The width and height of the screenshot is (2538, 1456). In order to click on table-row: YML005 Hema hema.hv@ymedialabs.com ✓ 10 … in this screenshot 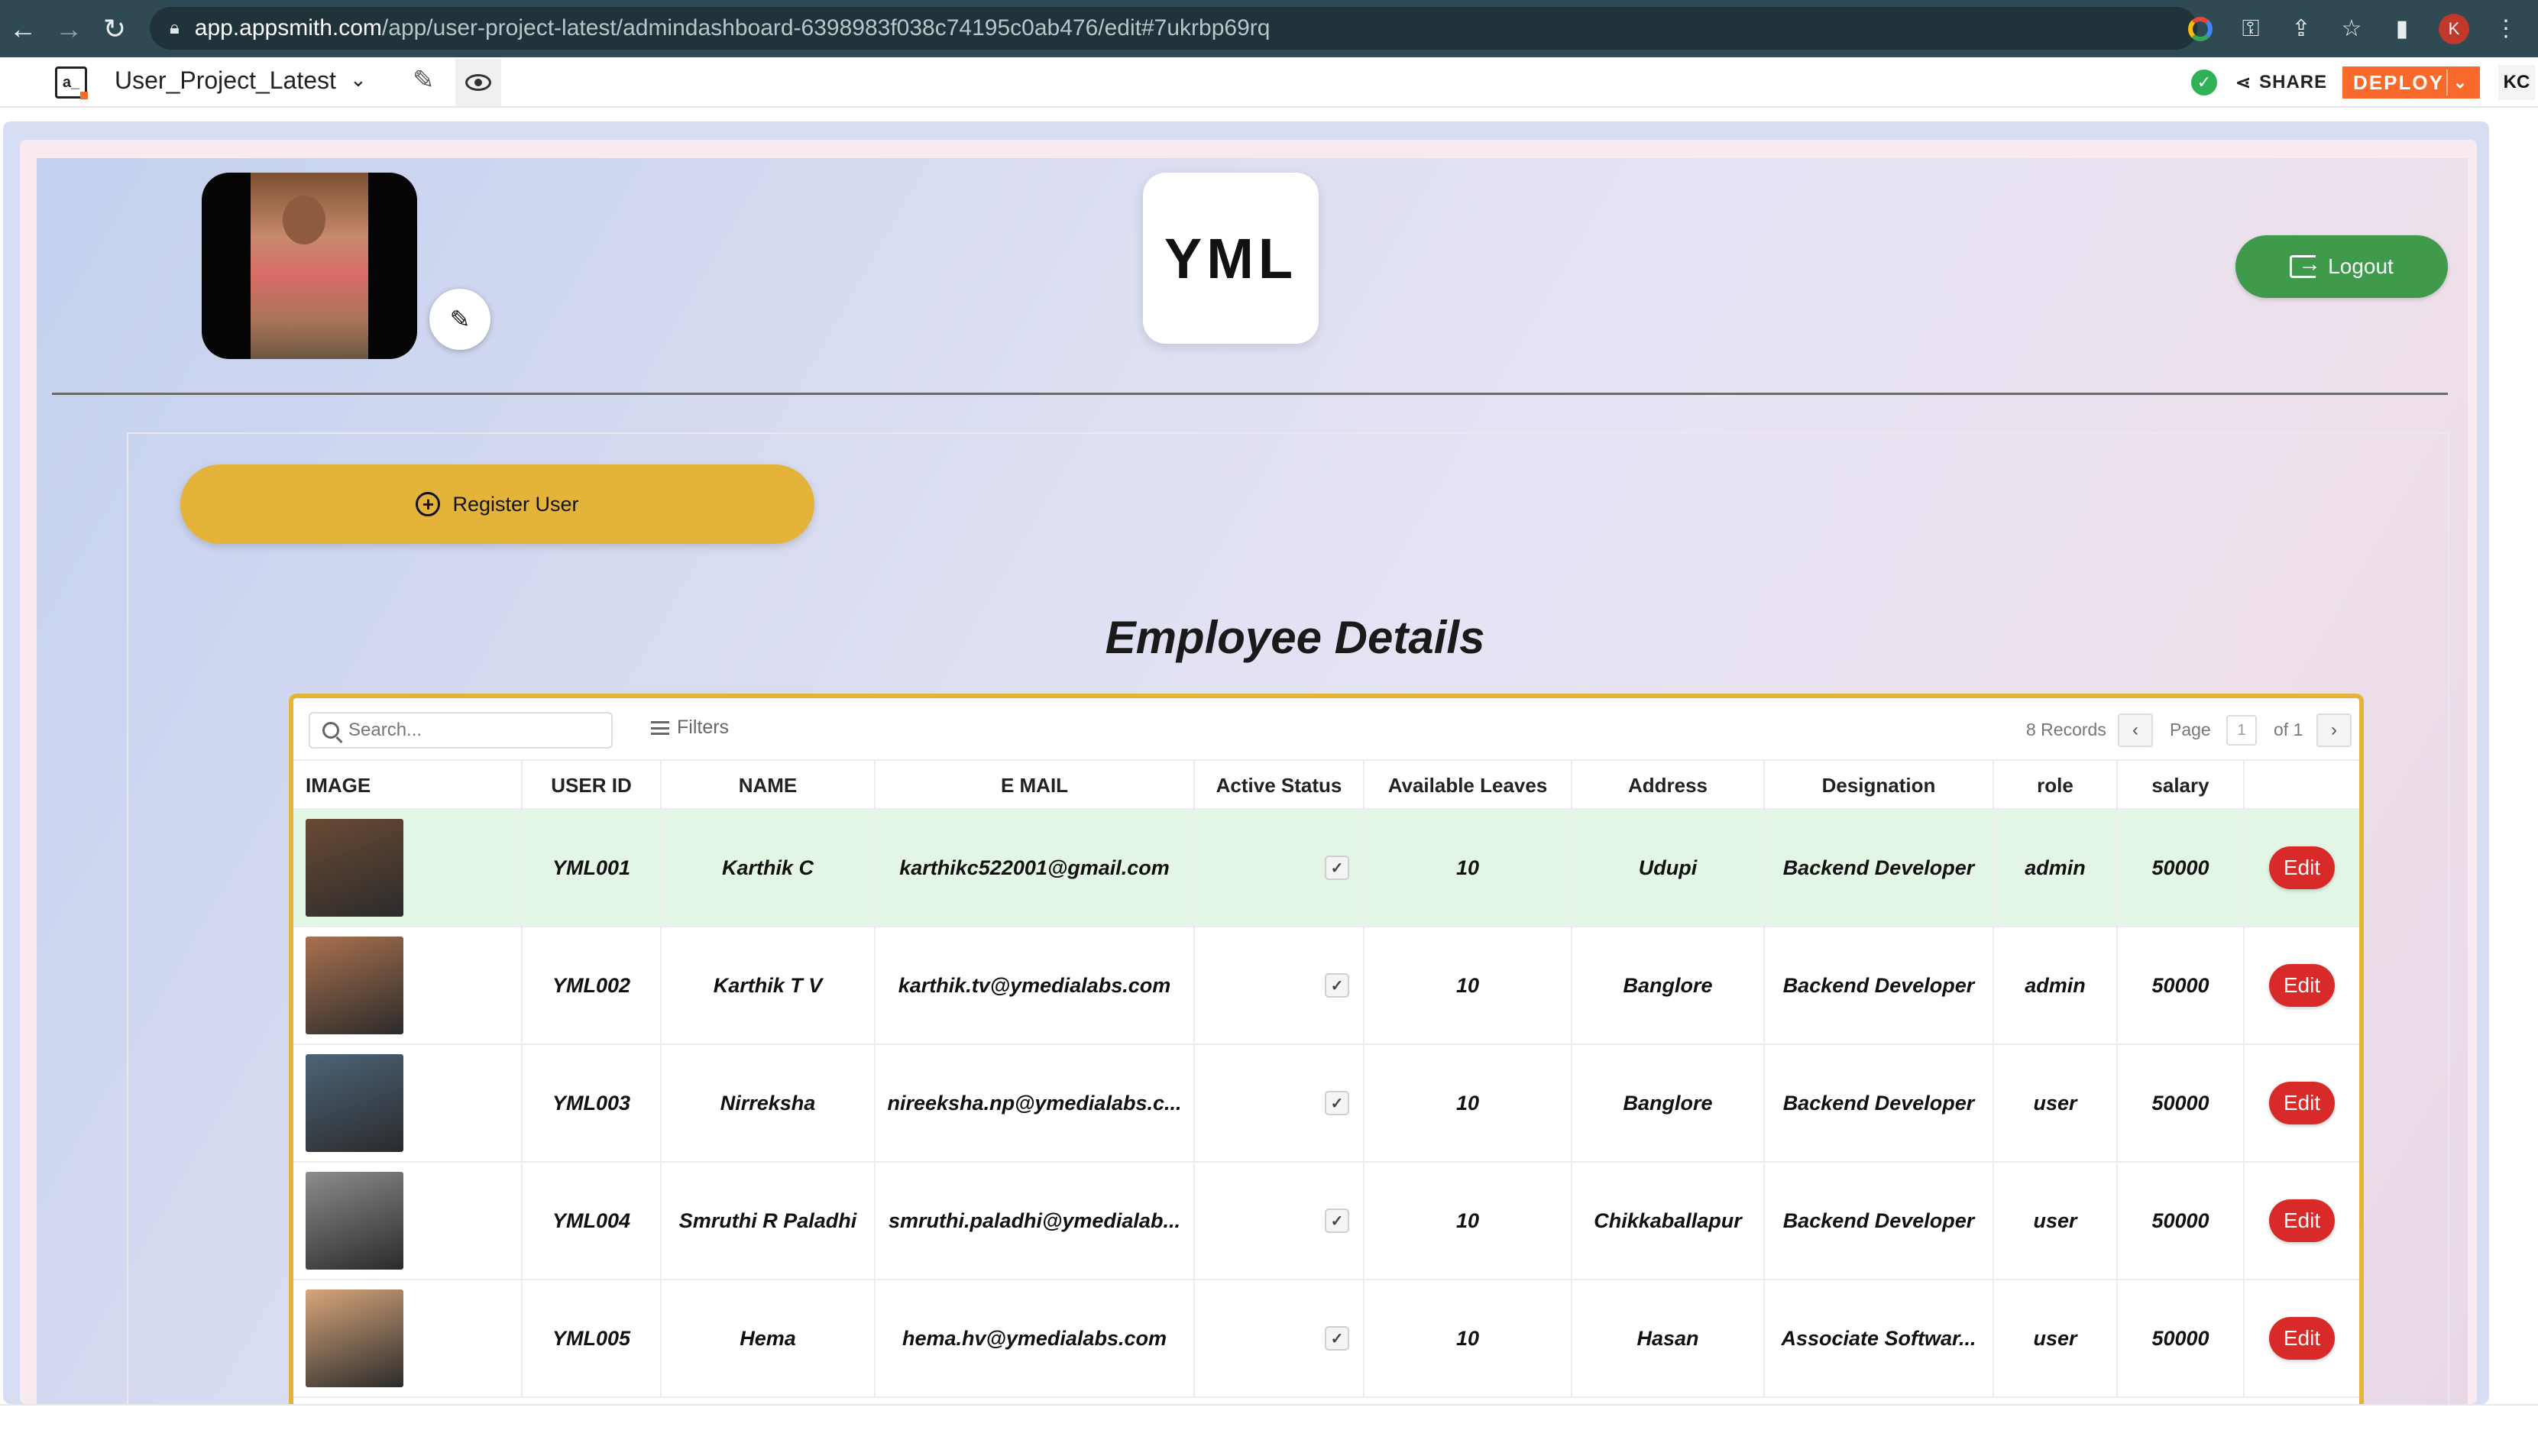, I will do `click(1326, 1339)`.